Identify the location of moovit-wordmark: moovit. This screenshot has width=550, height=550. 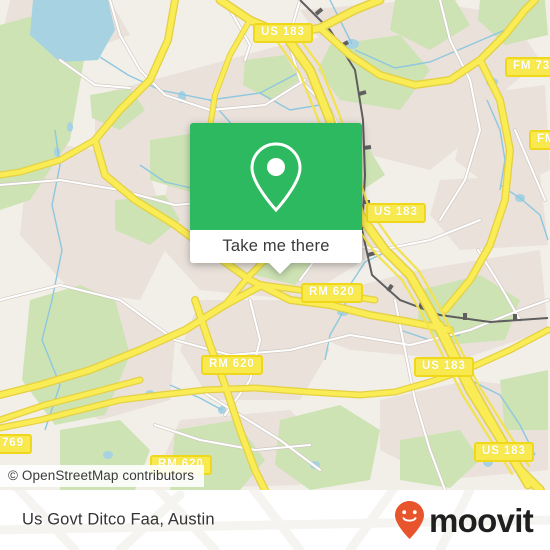
(481, 520).